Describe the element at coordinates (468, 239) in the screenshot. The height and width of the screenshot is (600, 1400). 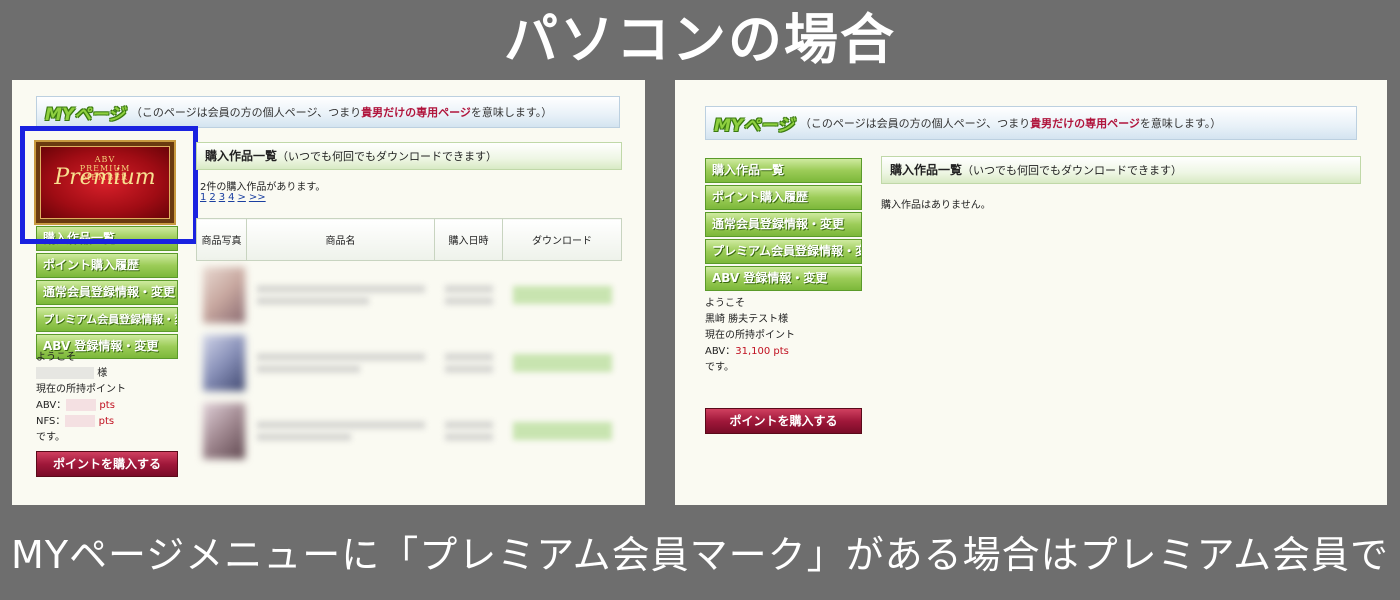
I see `col-header-date: 購入日時` at that location.